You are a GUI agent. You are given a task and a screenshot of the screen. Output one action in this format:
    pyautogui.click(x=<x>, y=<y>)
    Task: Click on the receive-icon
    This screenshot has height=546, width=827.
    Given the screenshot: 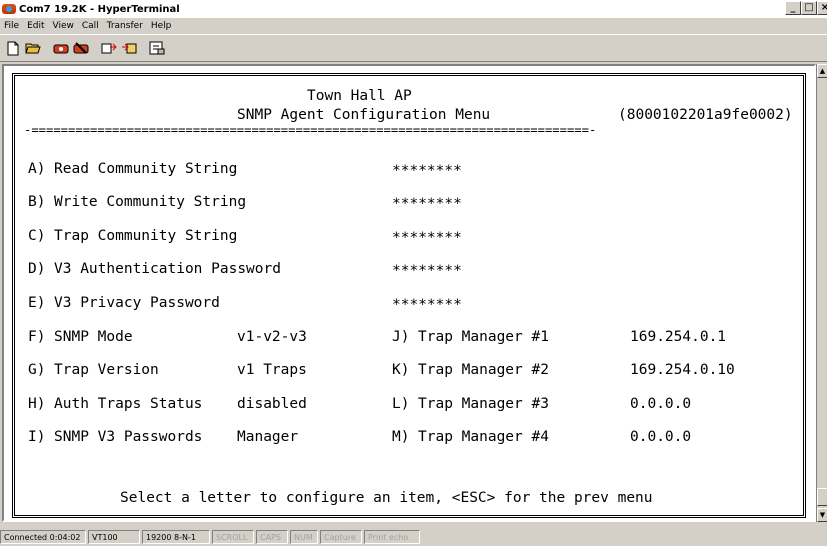 What is the action you would take?
    pyautogui.click(x=129, y=48)
    